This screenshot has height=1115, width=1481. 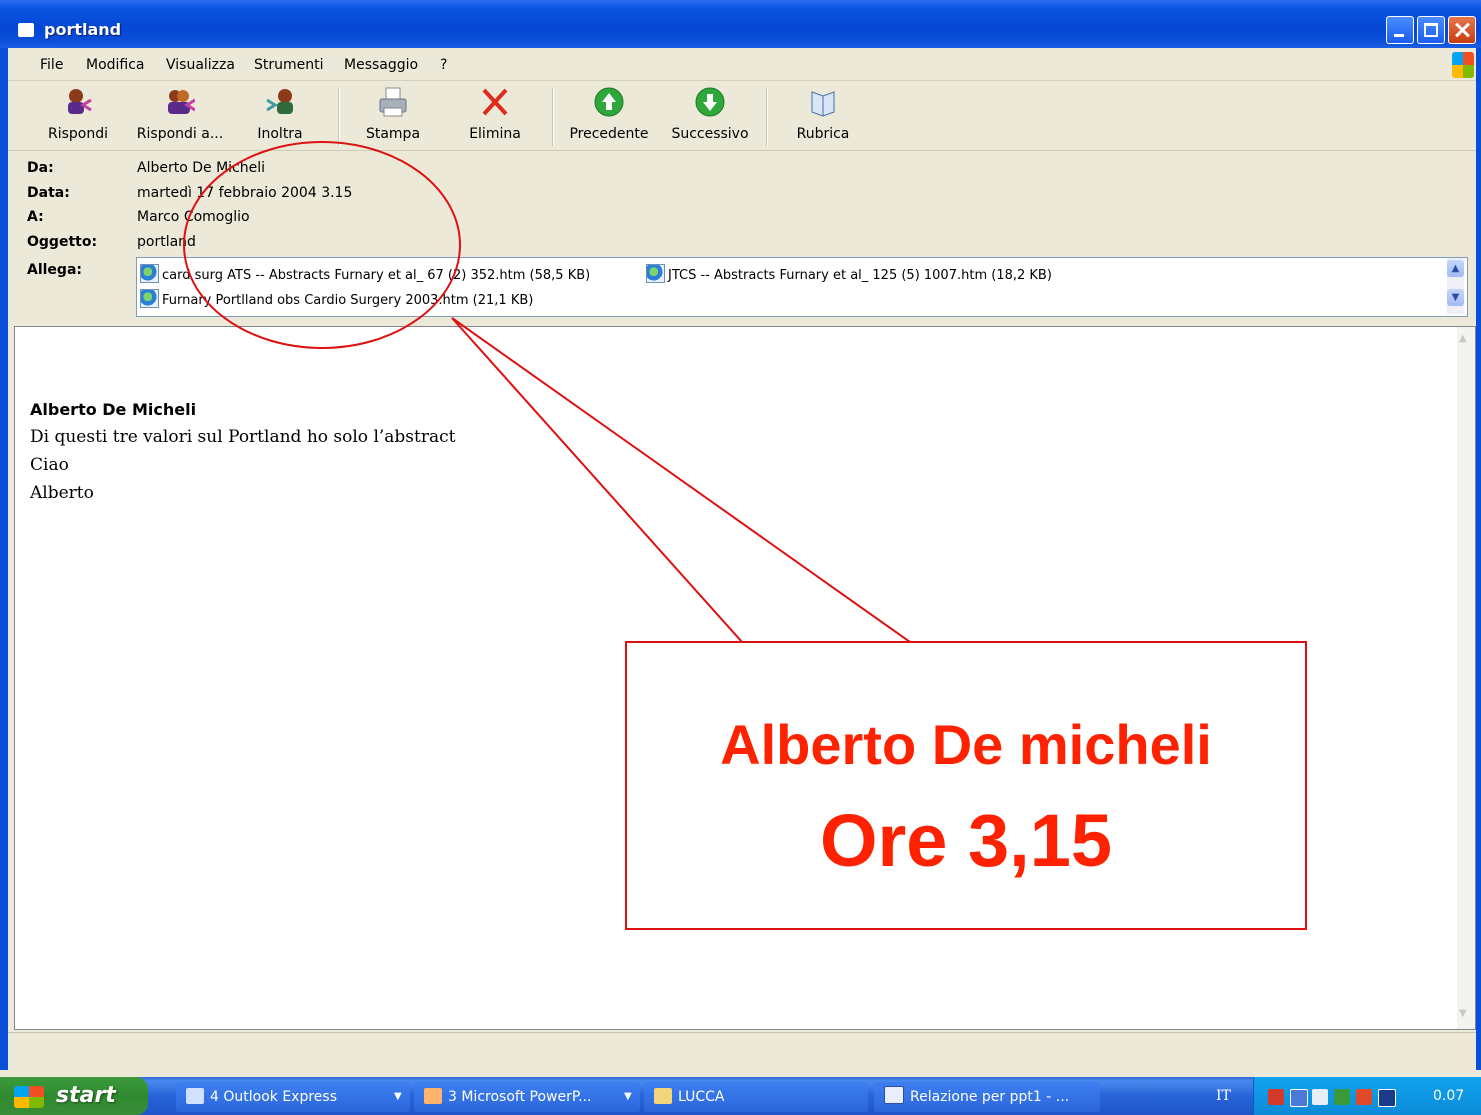 What do you see at coordinates (1276, 1097) in the screenshot?
I see `network-icon` at bounding box center [1276, 1097].